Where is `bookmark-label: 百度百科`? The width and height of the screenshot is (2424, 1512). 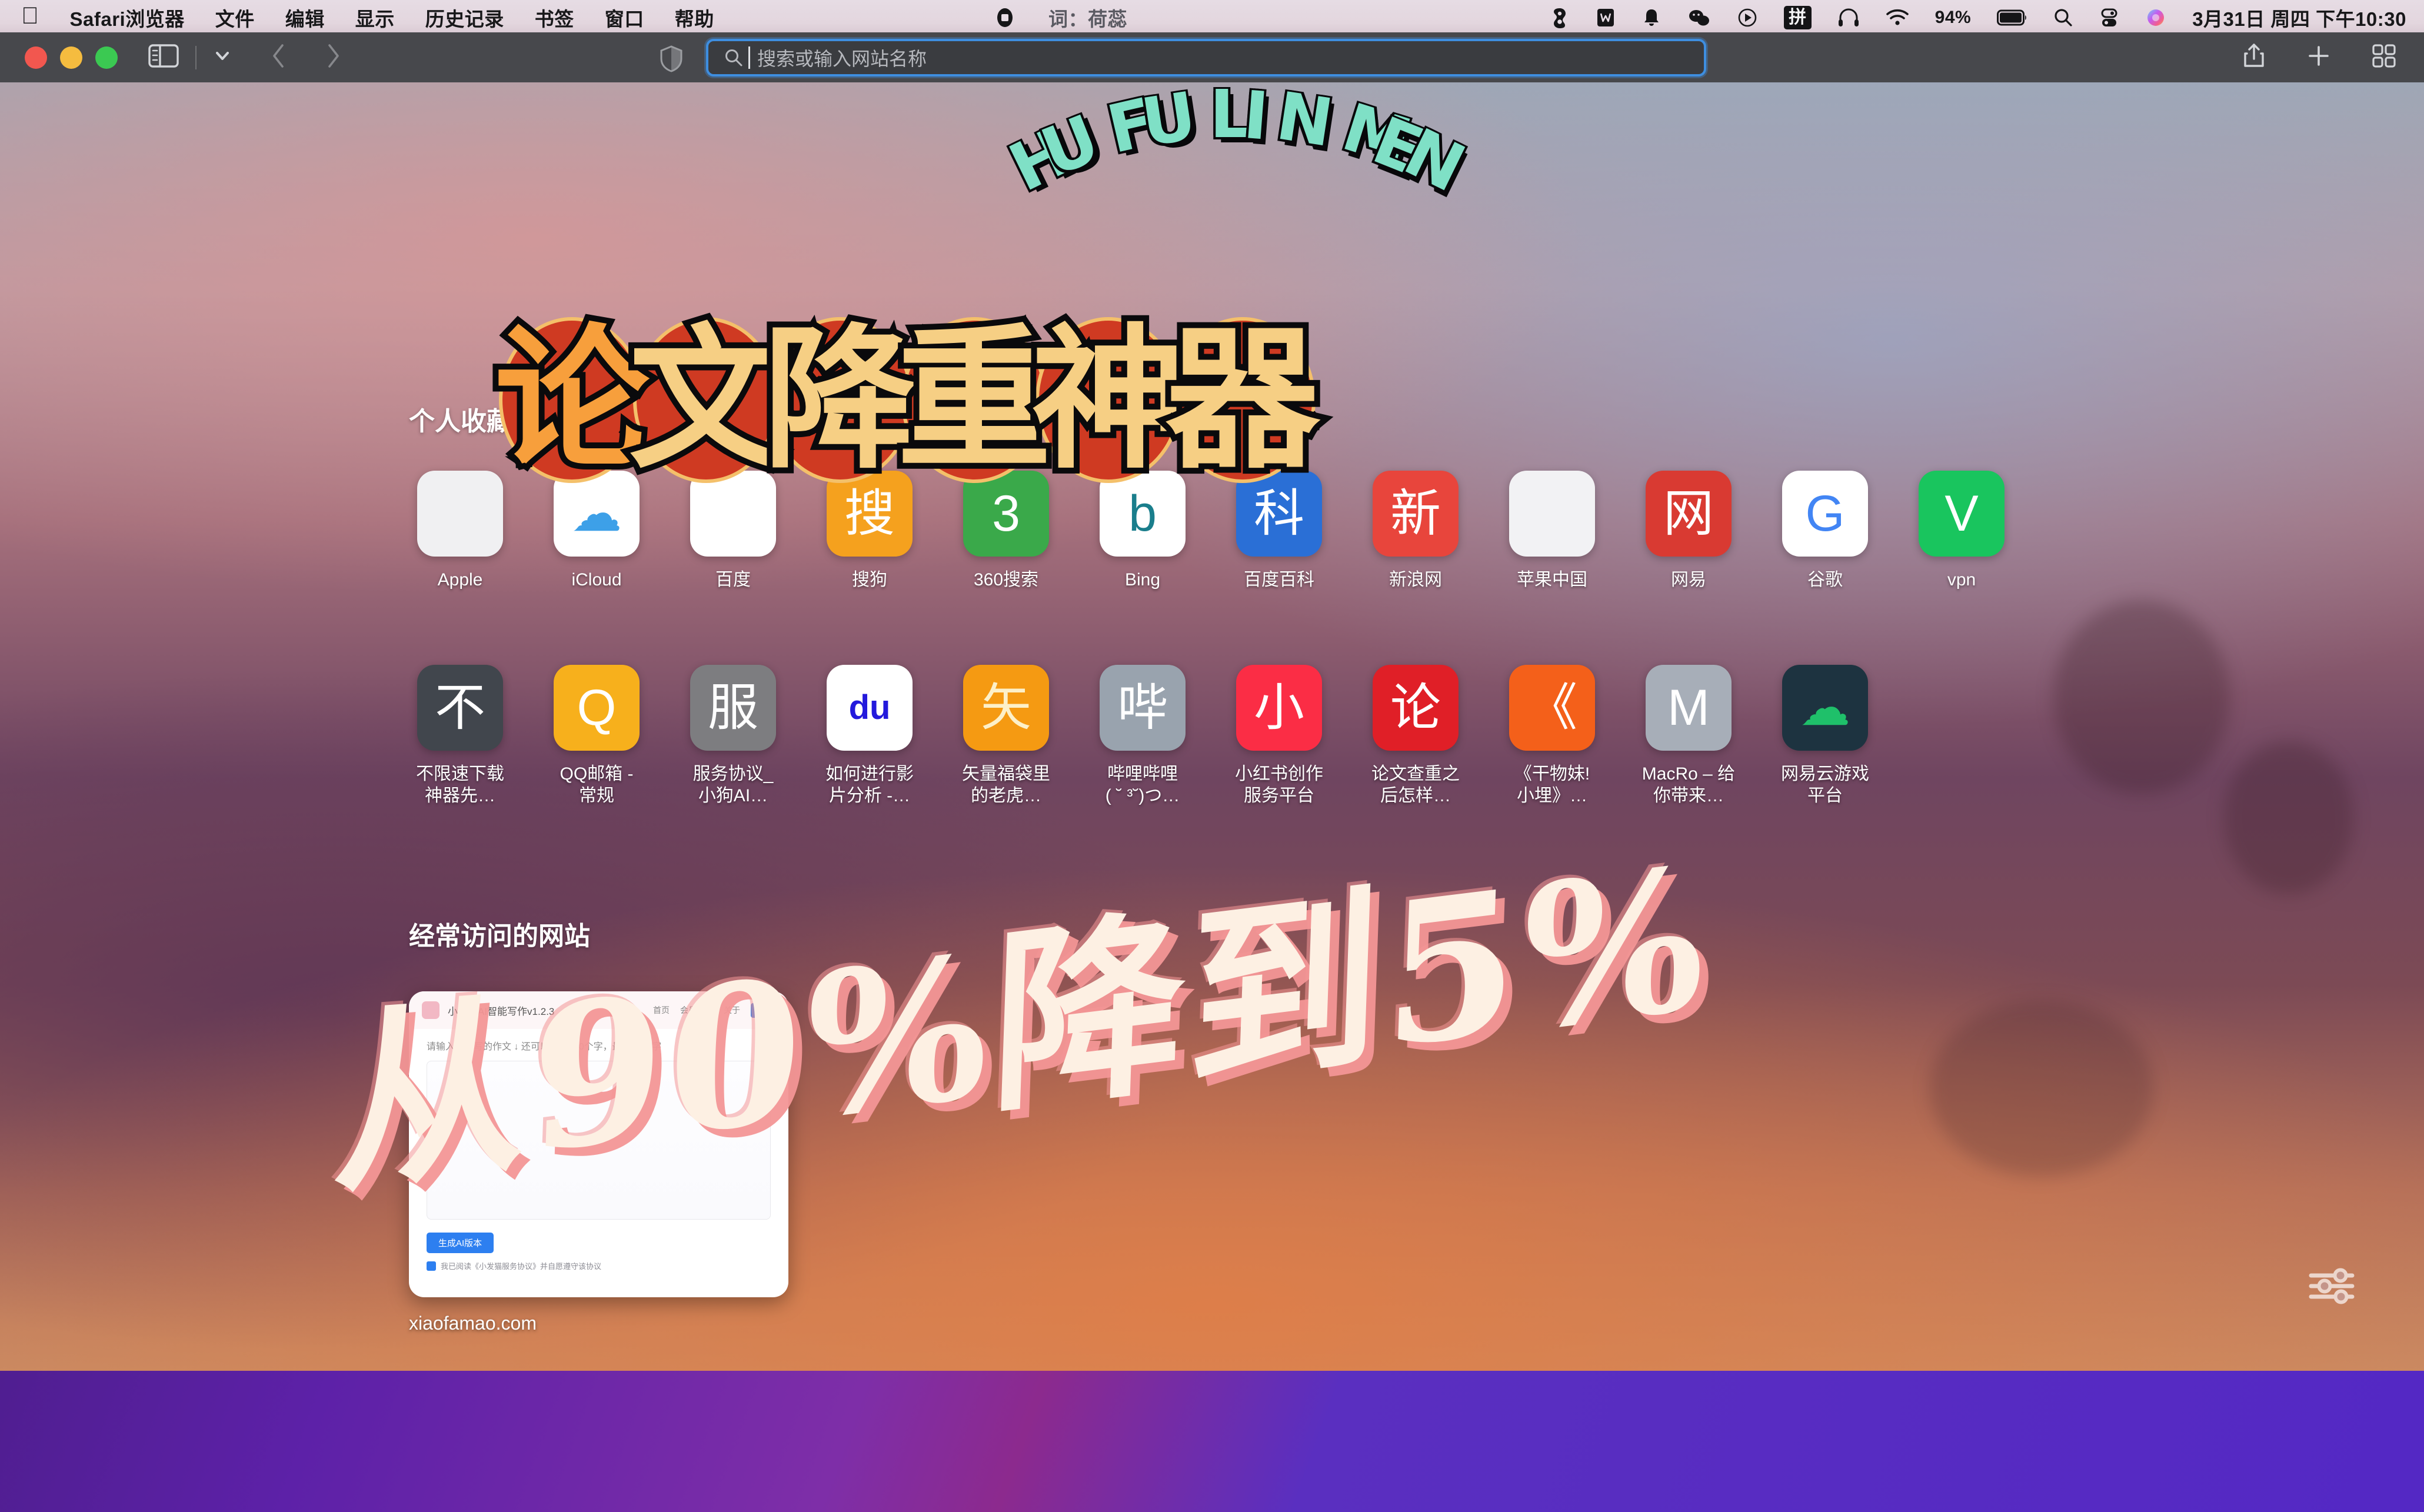
bookmark-label: 百度百科 is located at coordinates (1279, 580).